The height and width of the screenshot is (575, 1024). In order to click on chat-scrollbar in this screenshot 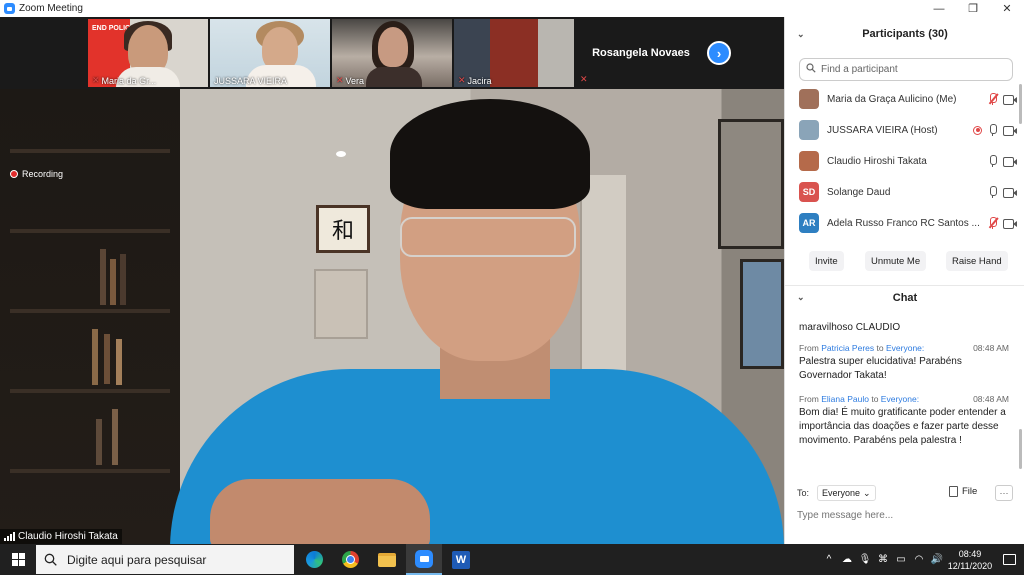, I will do `click(1020, 449)`.